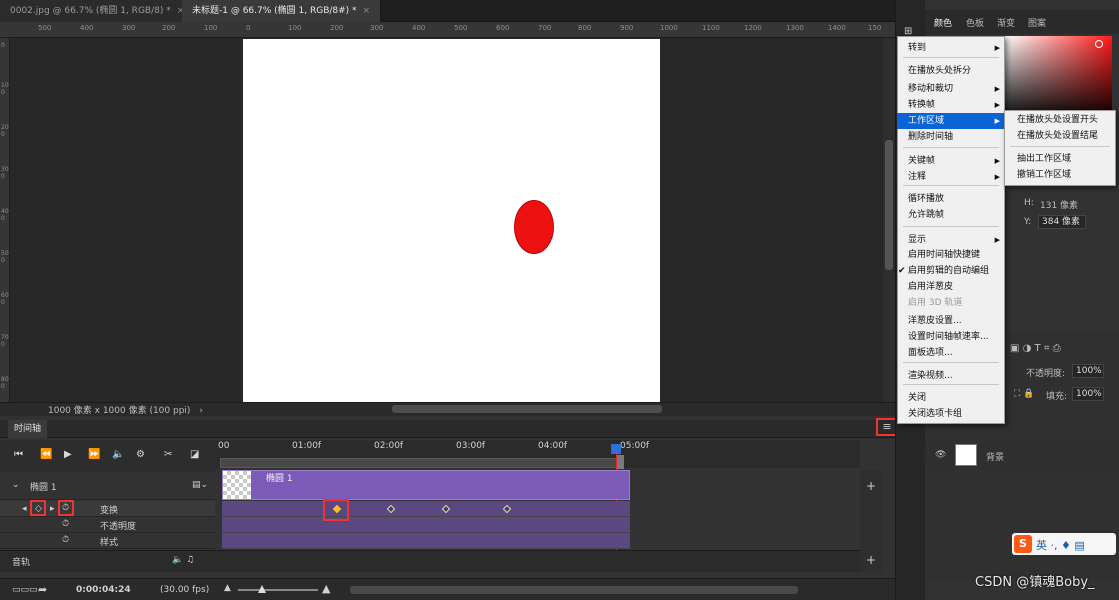 The width and height of the screenshot is (1119, 600). I want to click on lock-icons: ⛶ 🔒, so click(1024, 394).